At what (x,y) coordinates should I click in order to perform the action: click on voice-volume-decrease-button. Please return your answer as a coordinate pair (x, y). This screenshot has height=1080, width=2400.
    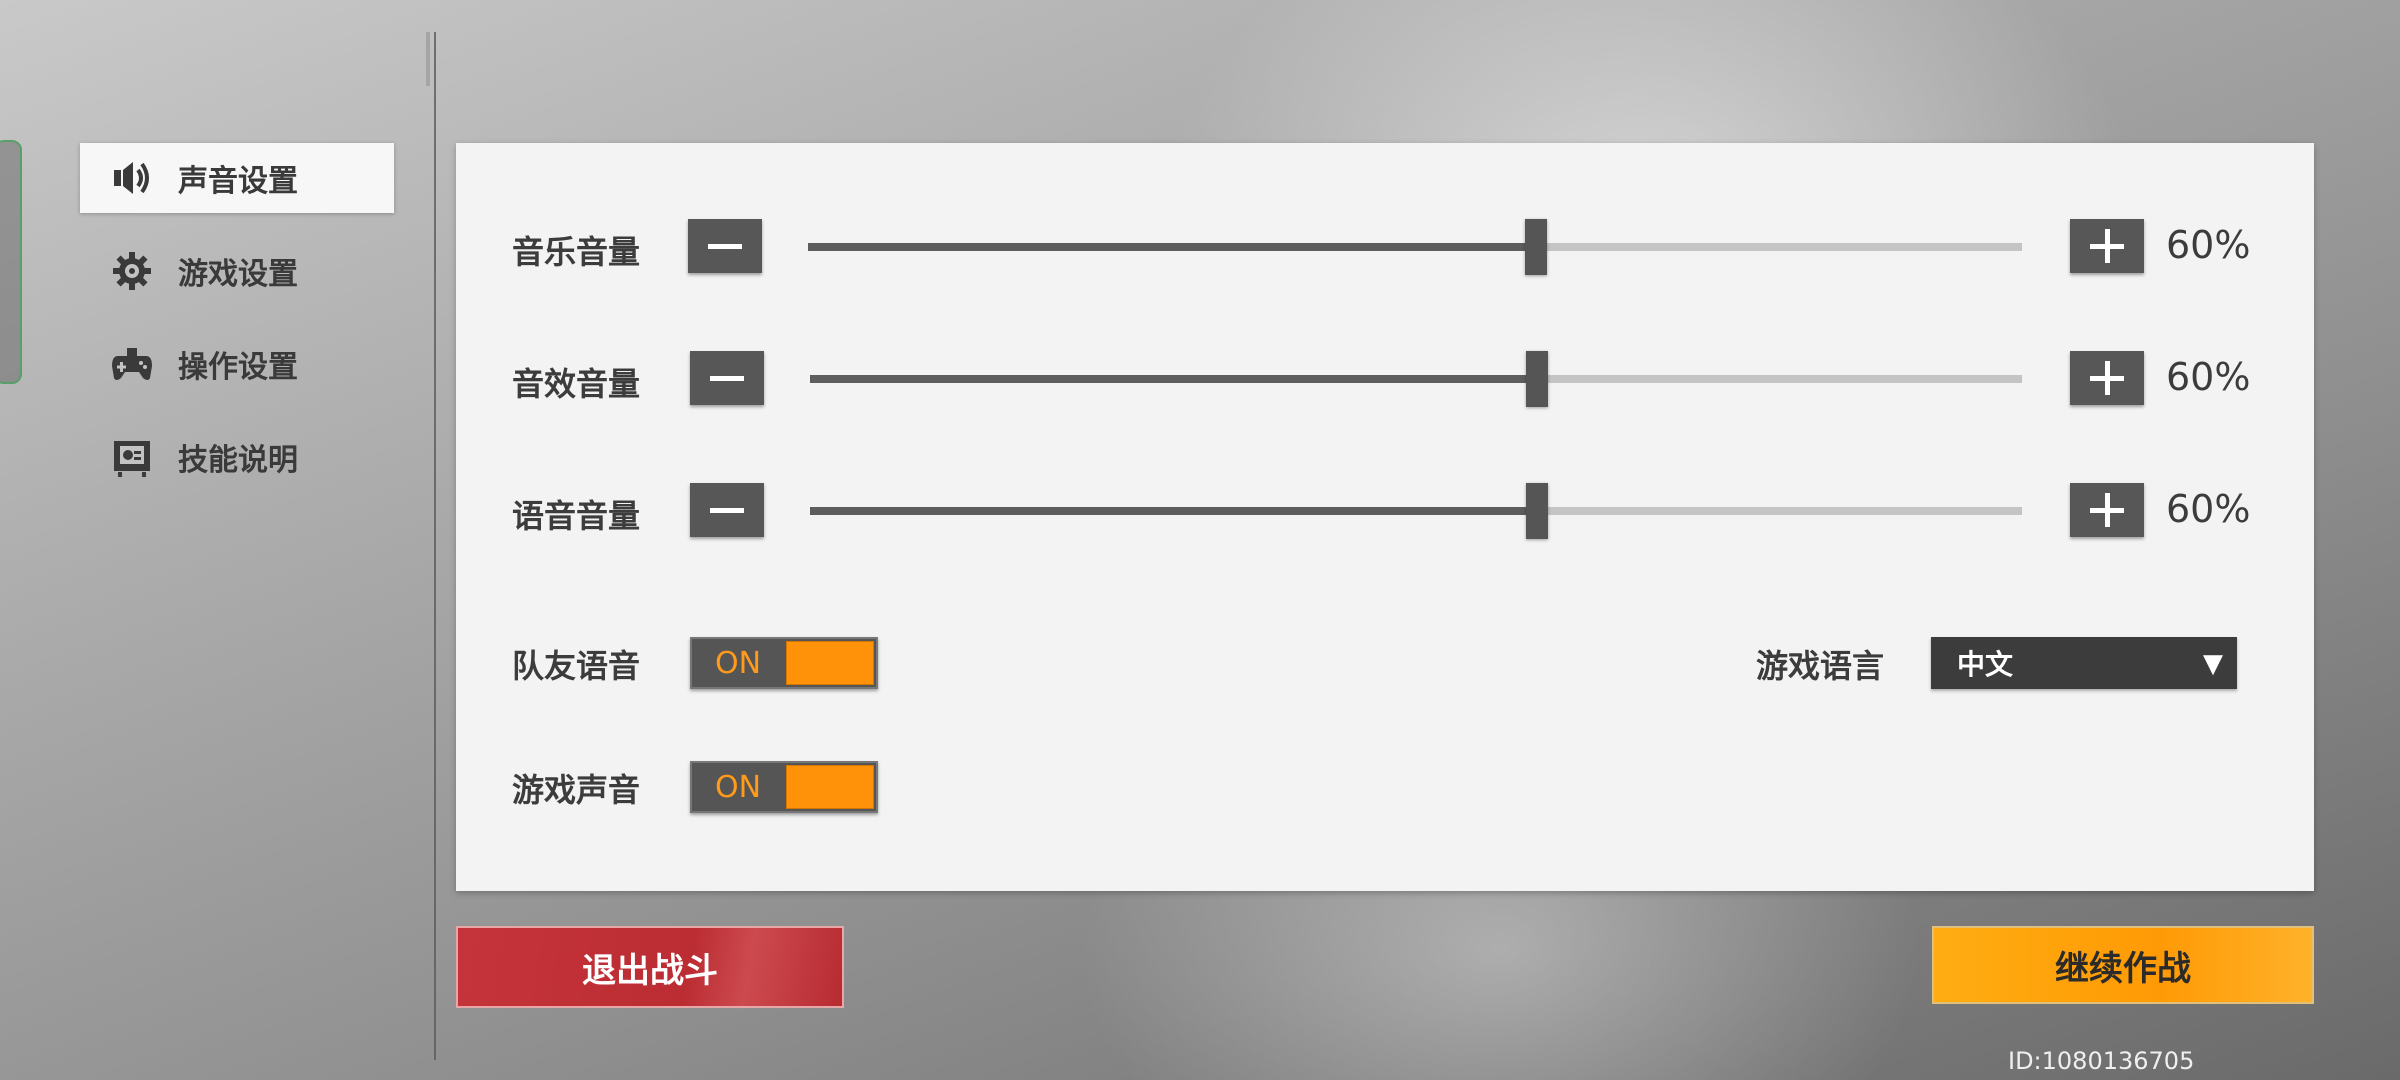
    Looking at the image, I should click on (727, 510).